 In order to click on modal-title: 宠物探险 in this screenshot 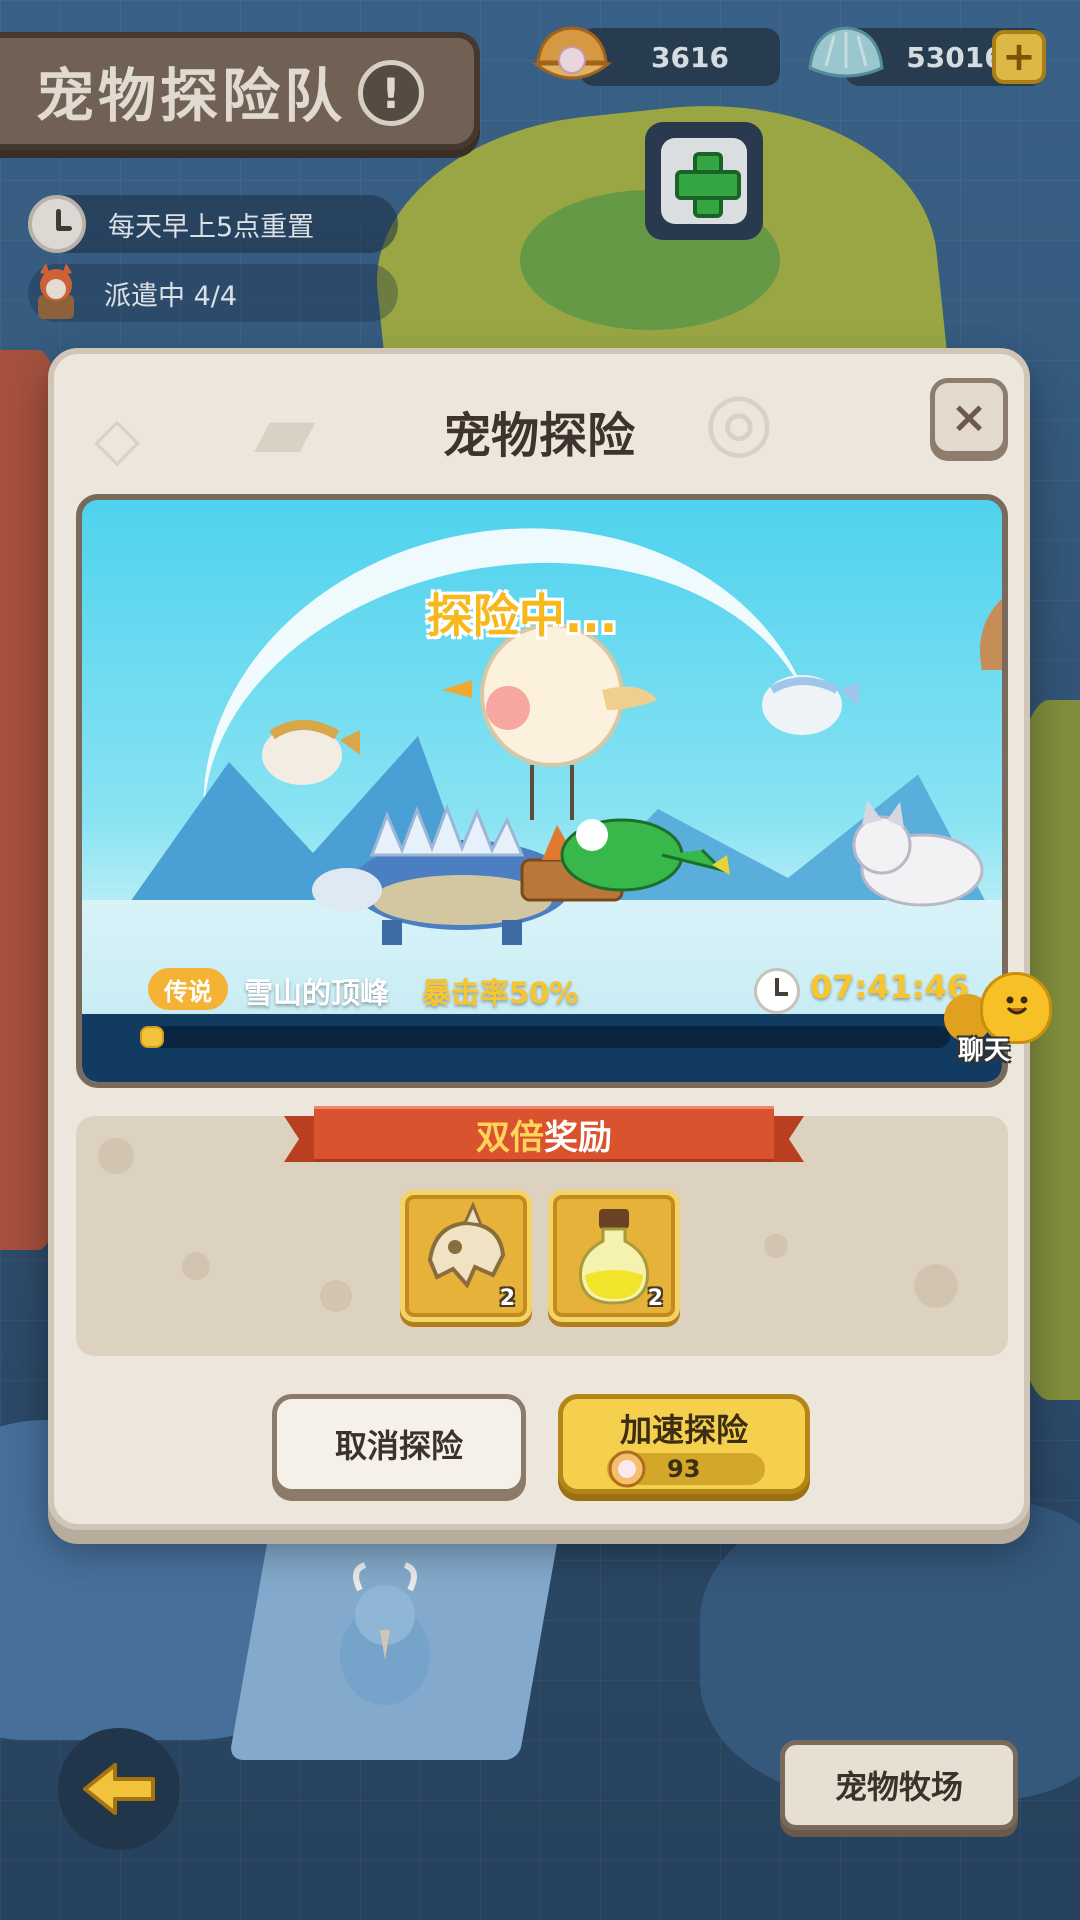, I will do `click(538, 436)`.